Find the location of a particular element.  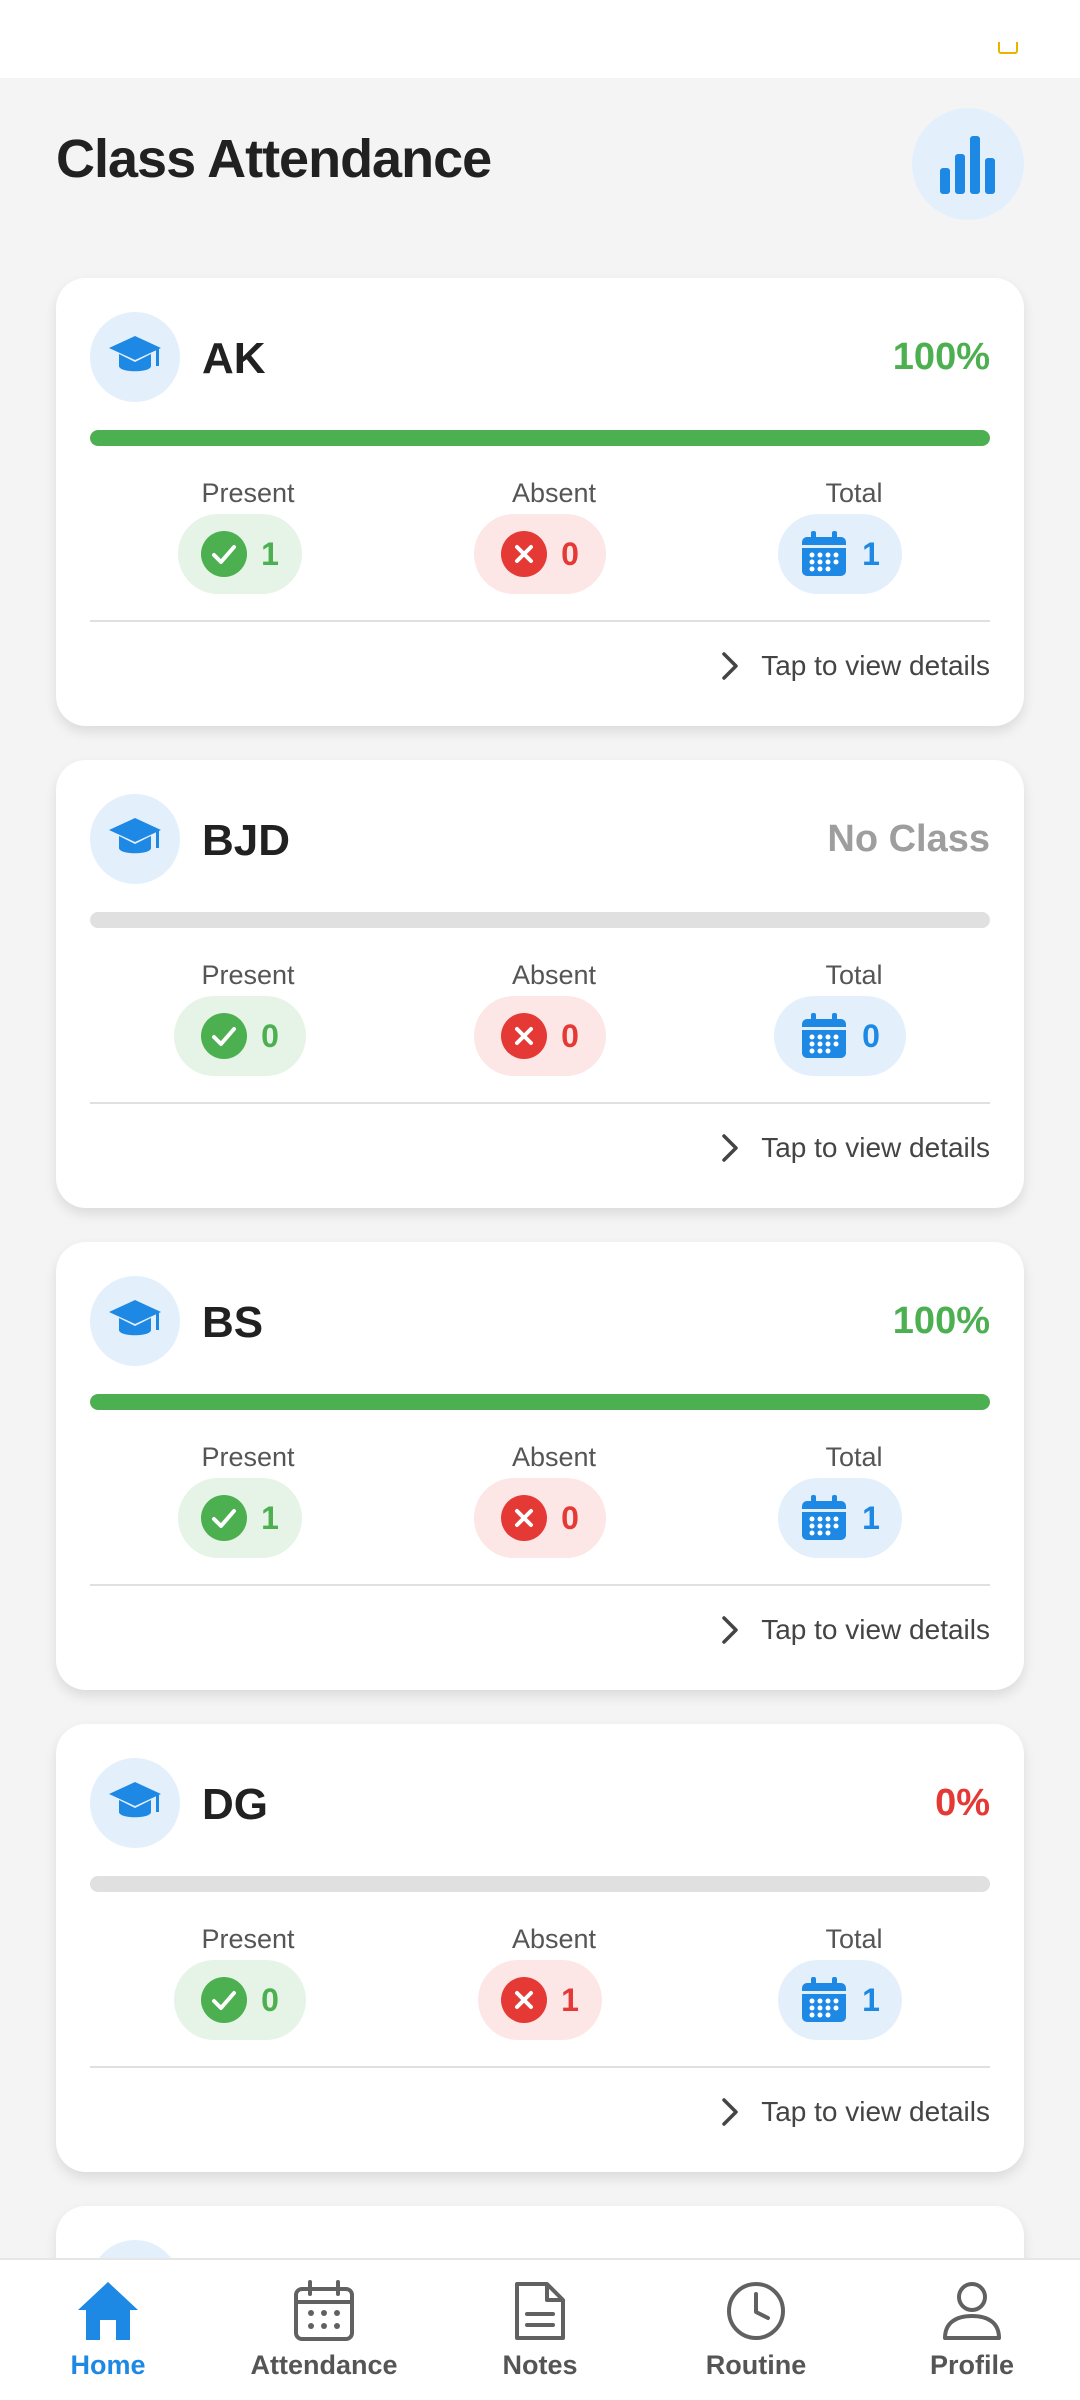

nav-routine: Routine is located at coordinates (756, 2330).